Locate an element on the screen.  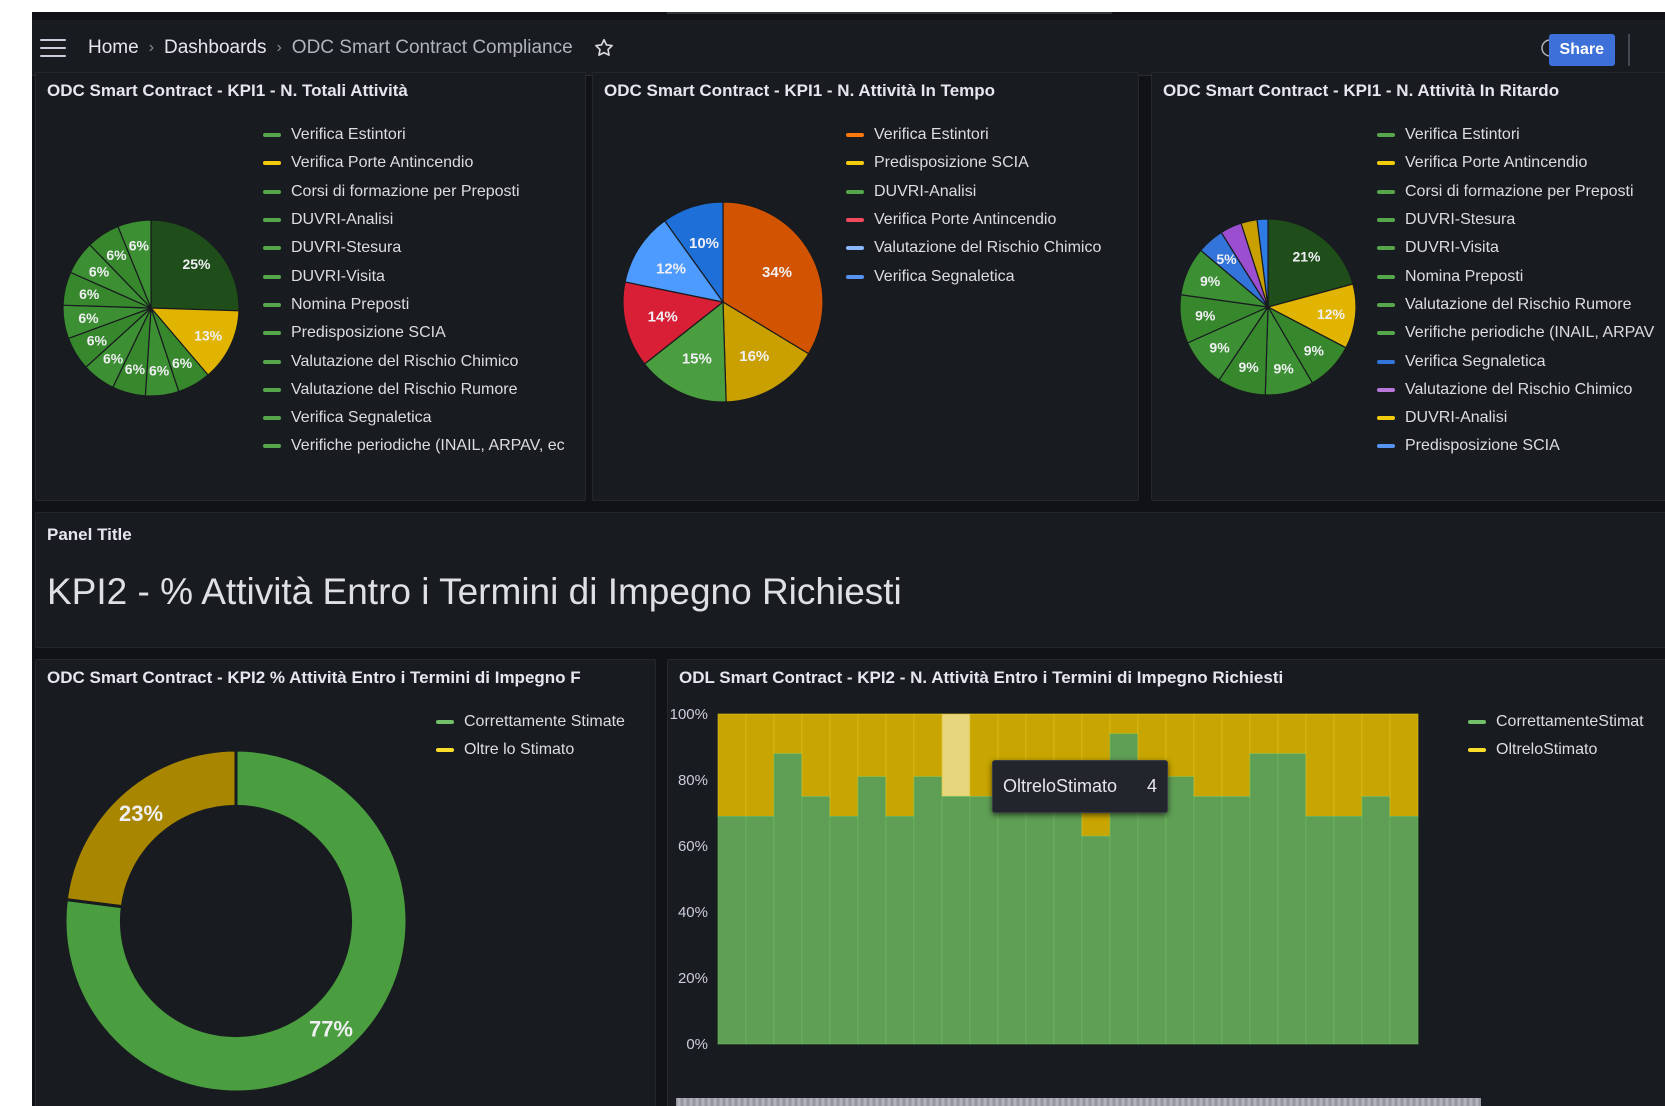
share-button: Share is located at coordinates (1581, 50).